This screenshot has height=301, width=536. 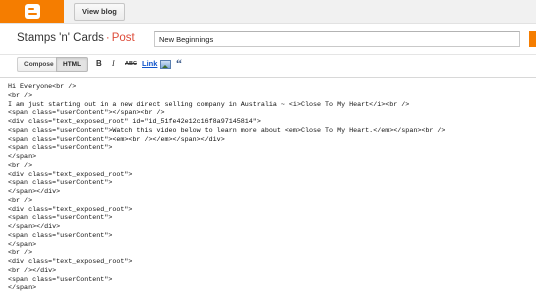 I want to click on link-button: Link, so click(x=149, y=64).